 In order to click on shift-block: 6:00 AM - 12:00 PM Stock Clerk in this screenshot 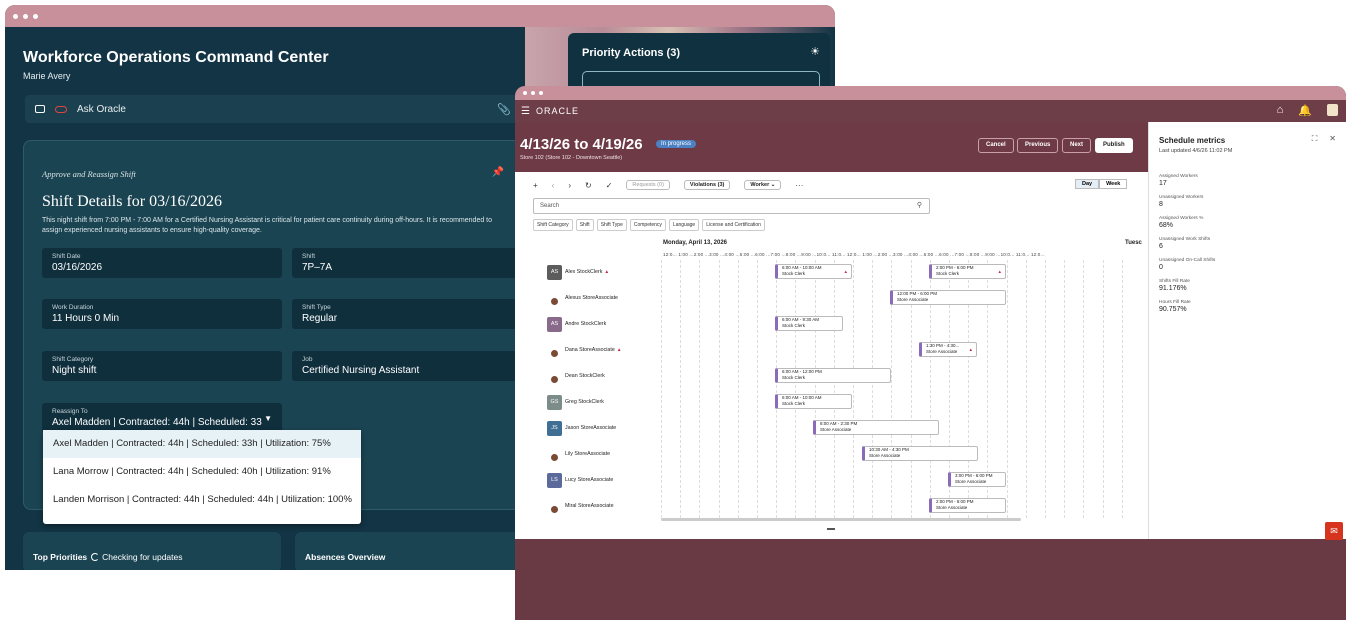, I will do `click(833, 375)`.